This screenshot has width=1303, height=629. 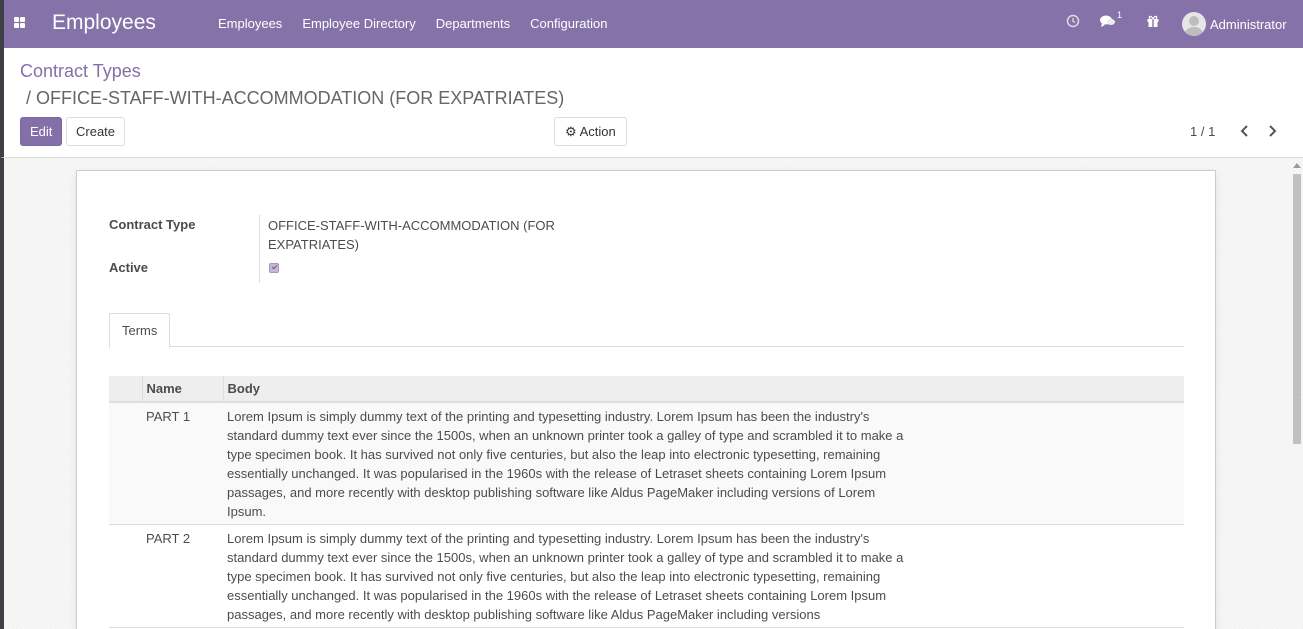 I want to click on table-header-row: Name Body, so click(x=646, y=389).